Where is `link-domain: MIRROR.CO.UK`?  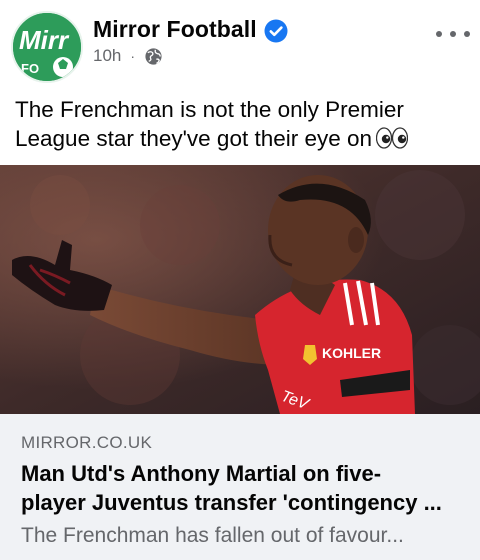
link-domain: MIRROR.CO.UK is located at coordinates (87, 442).